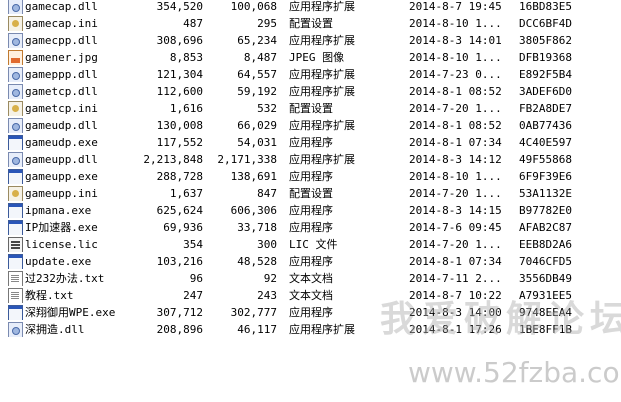 The width and height of the screenshot is (621, 402). Describe the element at coordinates (61, 91) in the screenshot. I see `file-name: gametcp.dll` at that location.